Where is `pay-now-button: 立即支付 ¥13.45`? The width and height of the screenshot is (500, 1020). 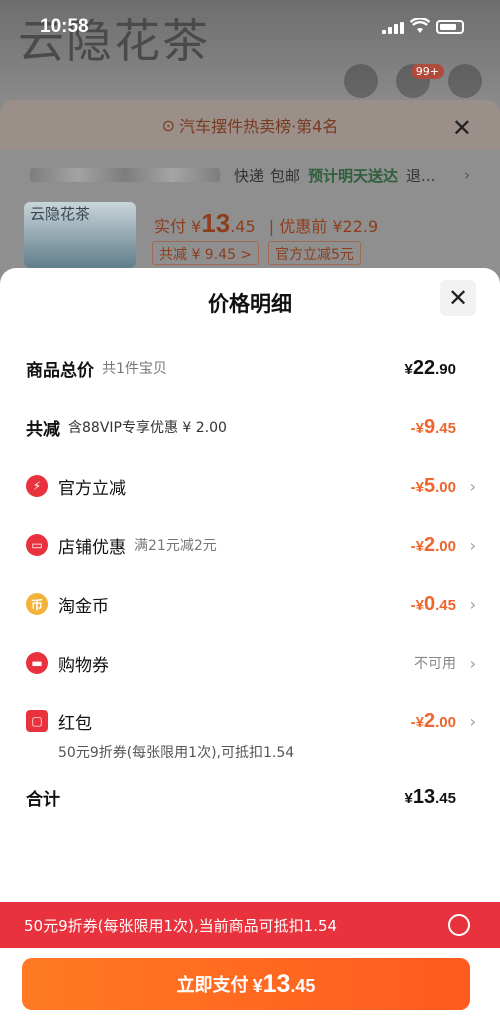 pay-now-button: 立即支付 ¥13.45 is located at coordinates (246, 984).